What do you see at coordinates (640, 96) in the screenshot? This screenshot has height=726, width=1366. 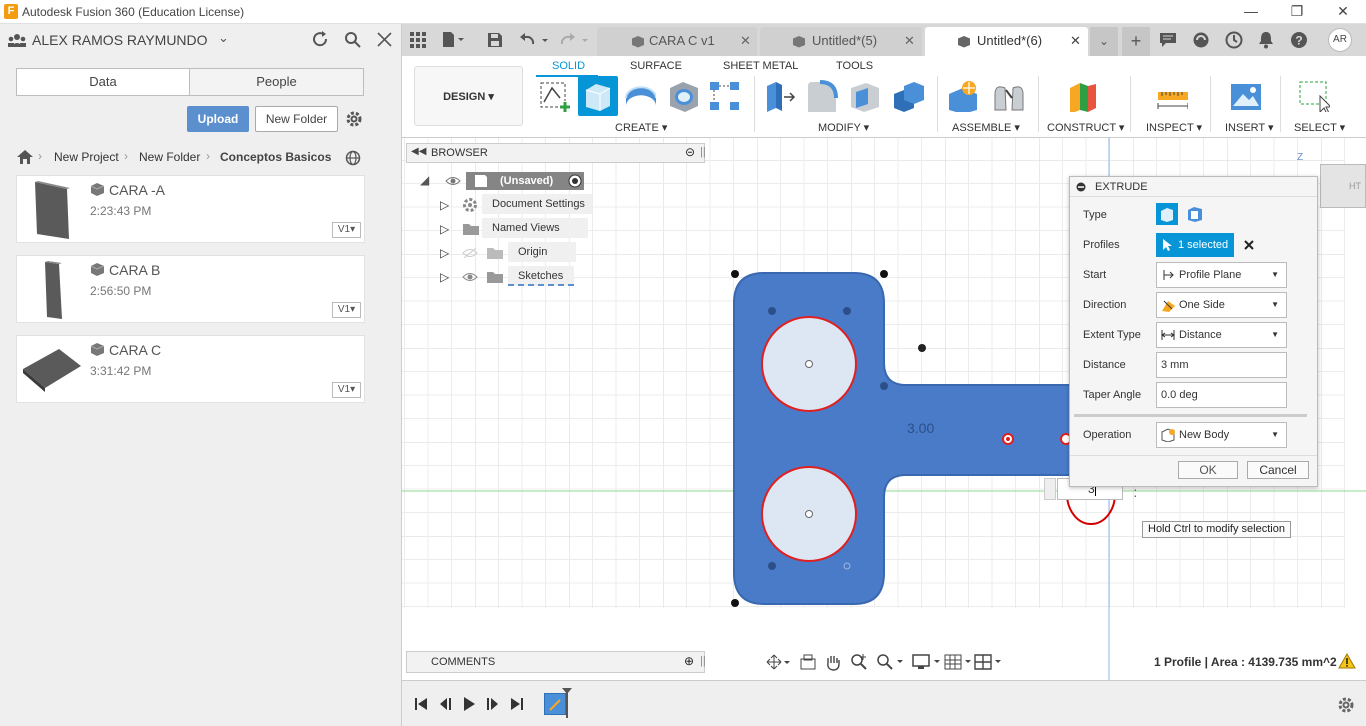 I see `revolve-icon` at bounding box center [640, 96].